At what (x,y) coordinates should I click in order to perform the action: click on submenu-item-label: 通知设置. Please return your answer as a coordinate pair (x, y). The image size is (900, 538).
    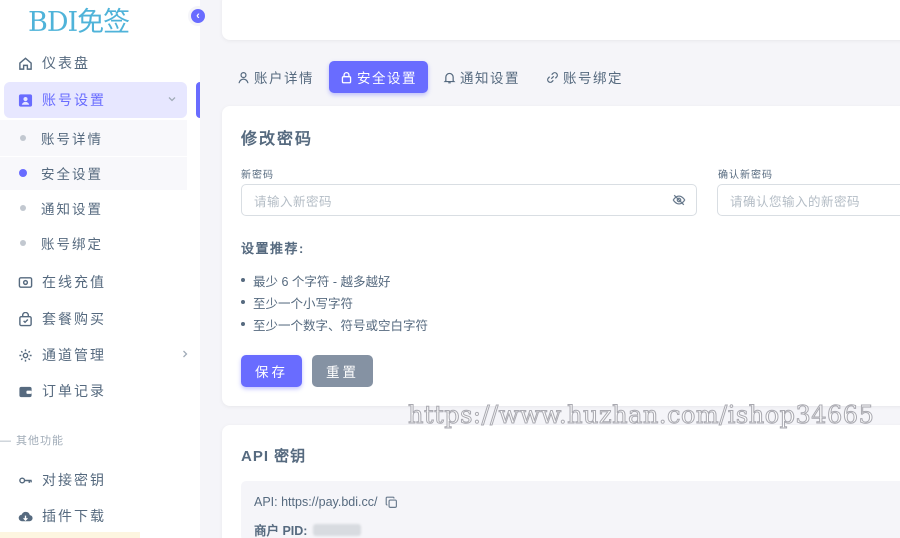
    Looking at the image, I should click on (72, 209).